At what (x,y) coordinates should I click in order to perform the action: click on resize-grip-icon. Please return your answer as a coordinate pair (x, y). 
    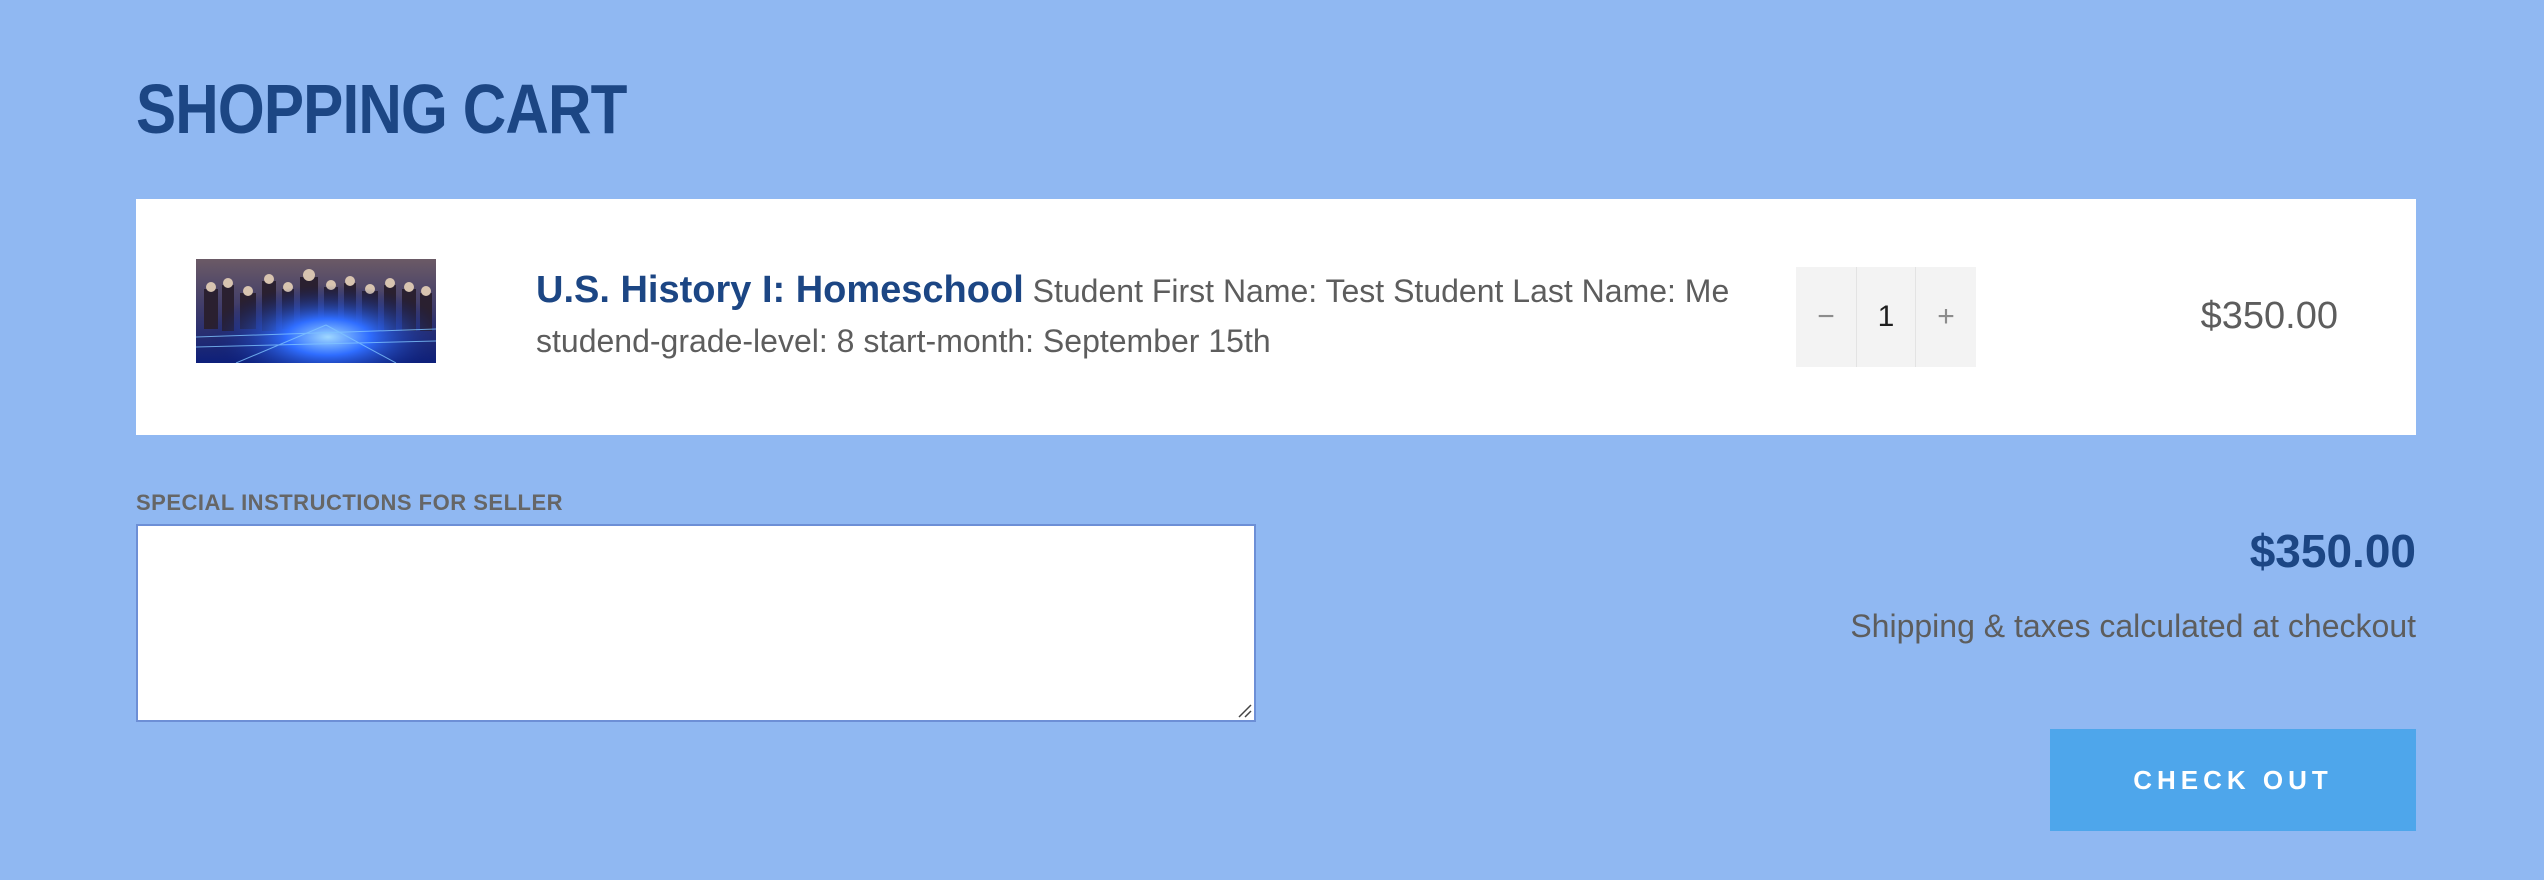
    Looking at the image, I should click on (1244, 710).